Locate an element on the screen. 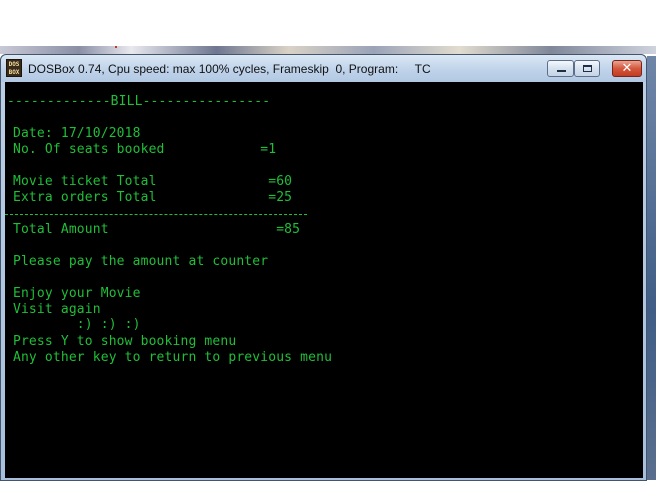 This screenshot has width=656, height=485. close-icon: ✕ is located at coordinates (627, 68).